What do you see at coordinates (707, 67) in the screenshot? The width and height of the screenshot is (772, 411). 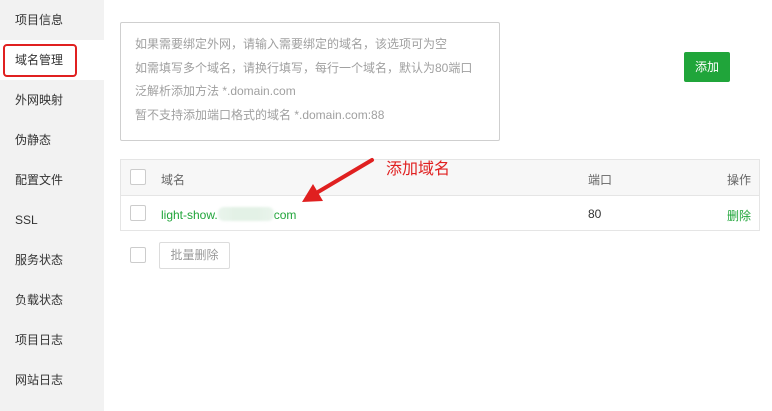 I see `add-domain-button: 添加` at bounding box center [707, 67].